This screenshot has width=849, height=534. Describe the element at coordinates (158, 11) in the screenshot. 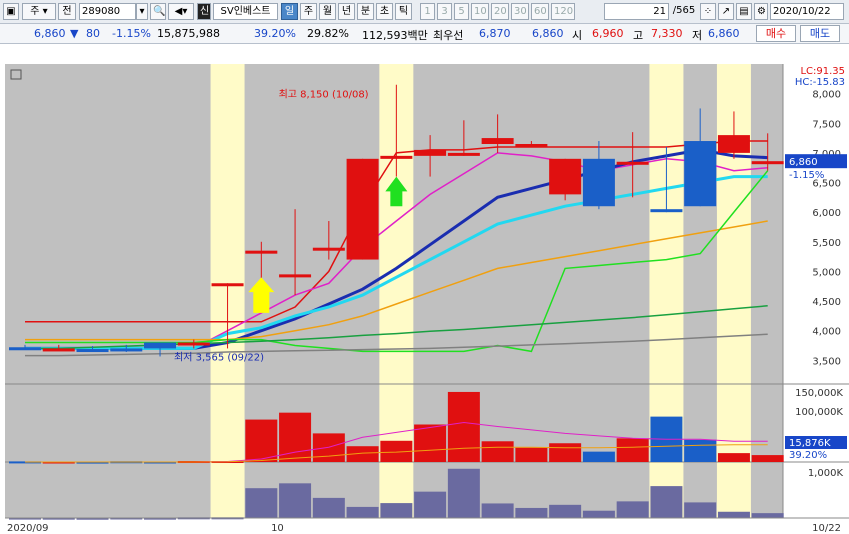

I see `search-icon: 🔍` at that location.